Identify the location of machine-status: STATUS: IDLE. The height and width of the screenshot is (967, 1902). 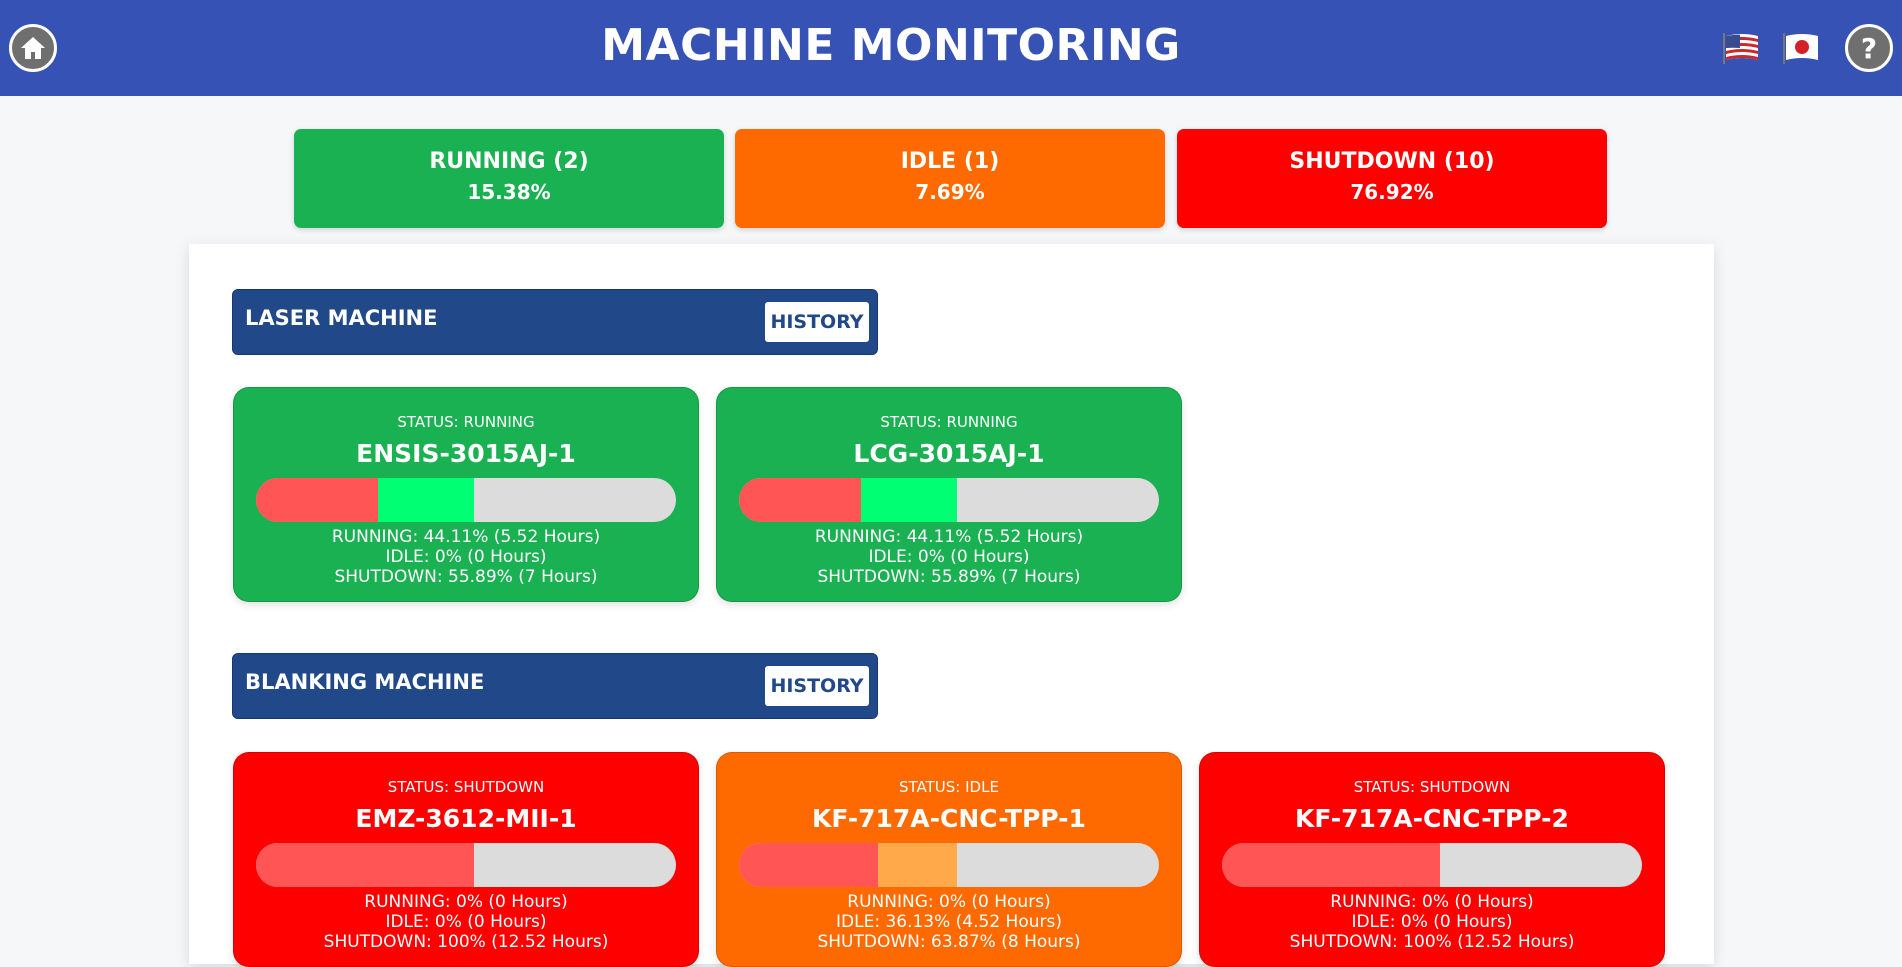
(949, 787).